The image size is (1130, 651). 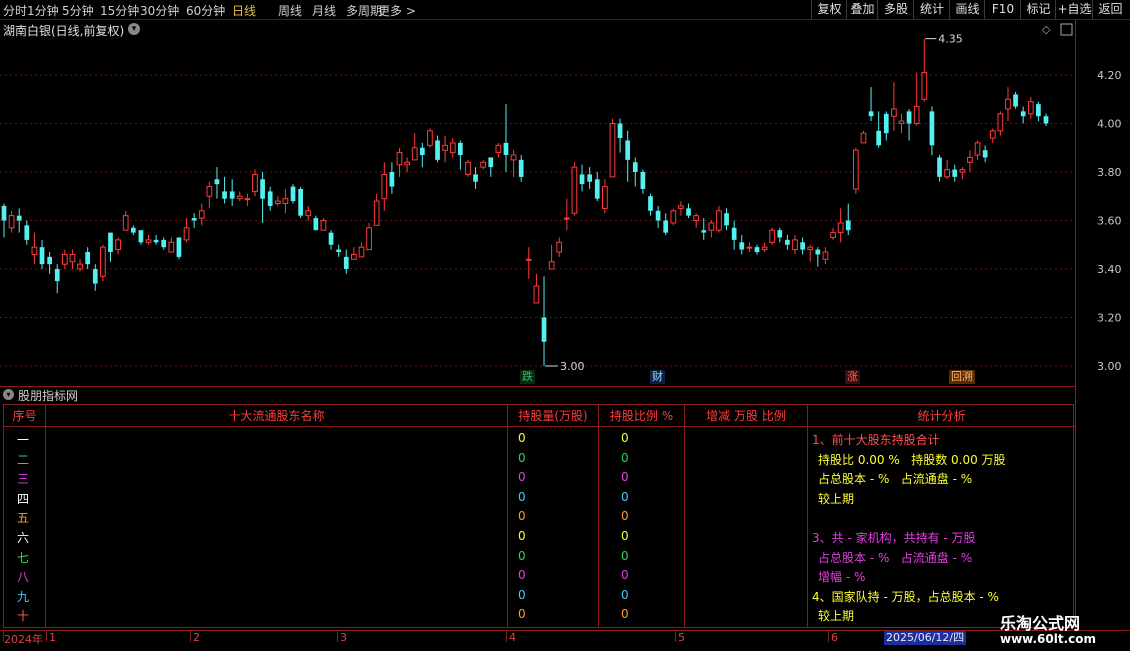 What do you see at coordinates (23, 557) in the screenshot?
I see `row-seq: 七` at bounding box center [23, 557].